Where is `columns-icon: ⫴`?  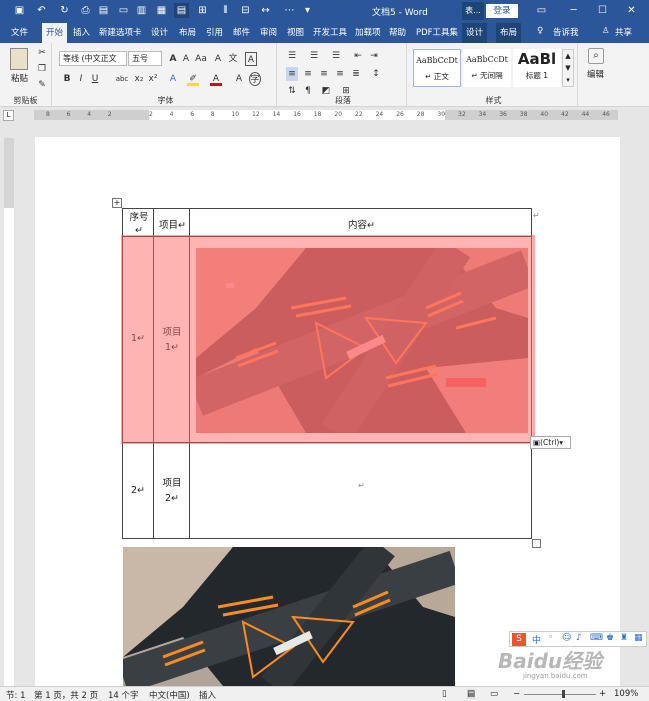
columns-icon: ⫴ is located at coordinates (225, 10).